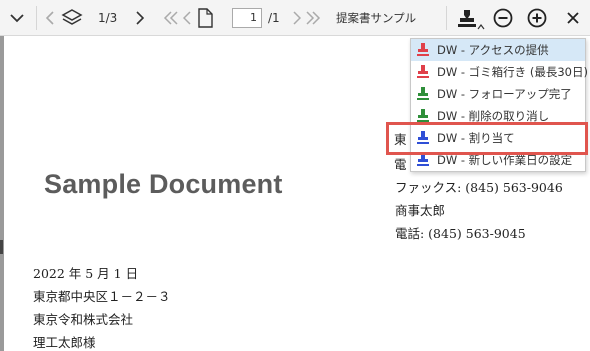 The width and height of the screenshot is (590, 351). What do you see at coordinates (64, 342) in the screenshot?
I see `recipient-name: 理工太郎様` at bounding box center [64, 342].